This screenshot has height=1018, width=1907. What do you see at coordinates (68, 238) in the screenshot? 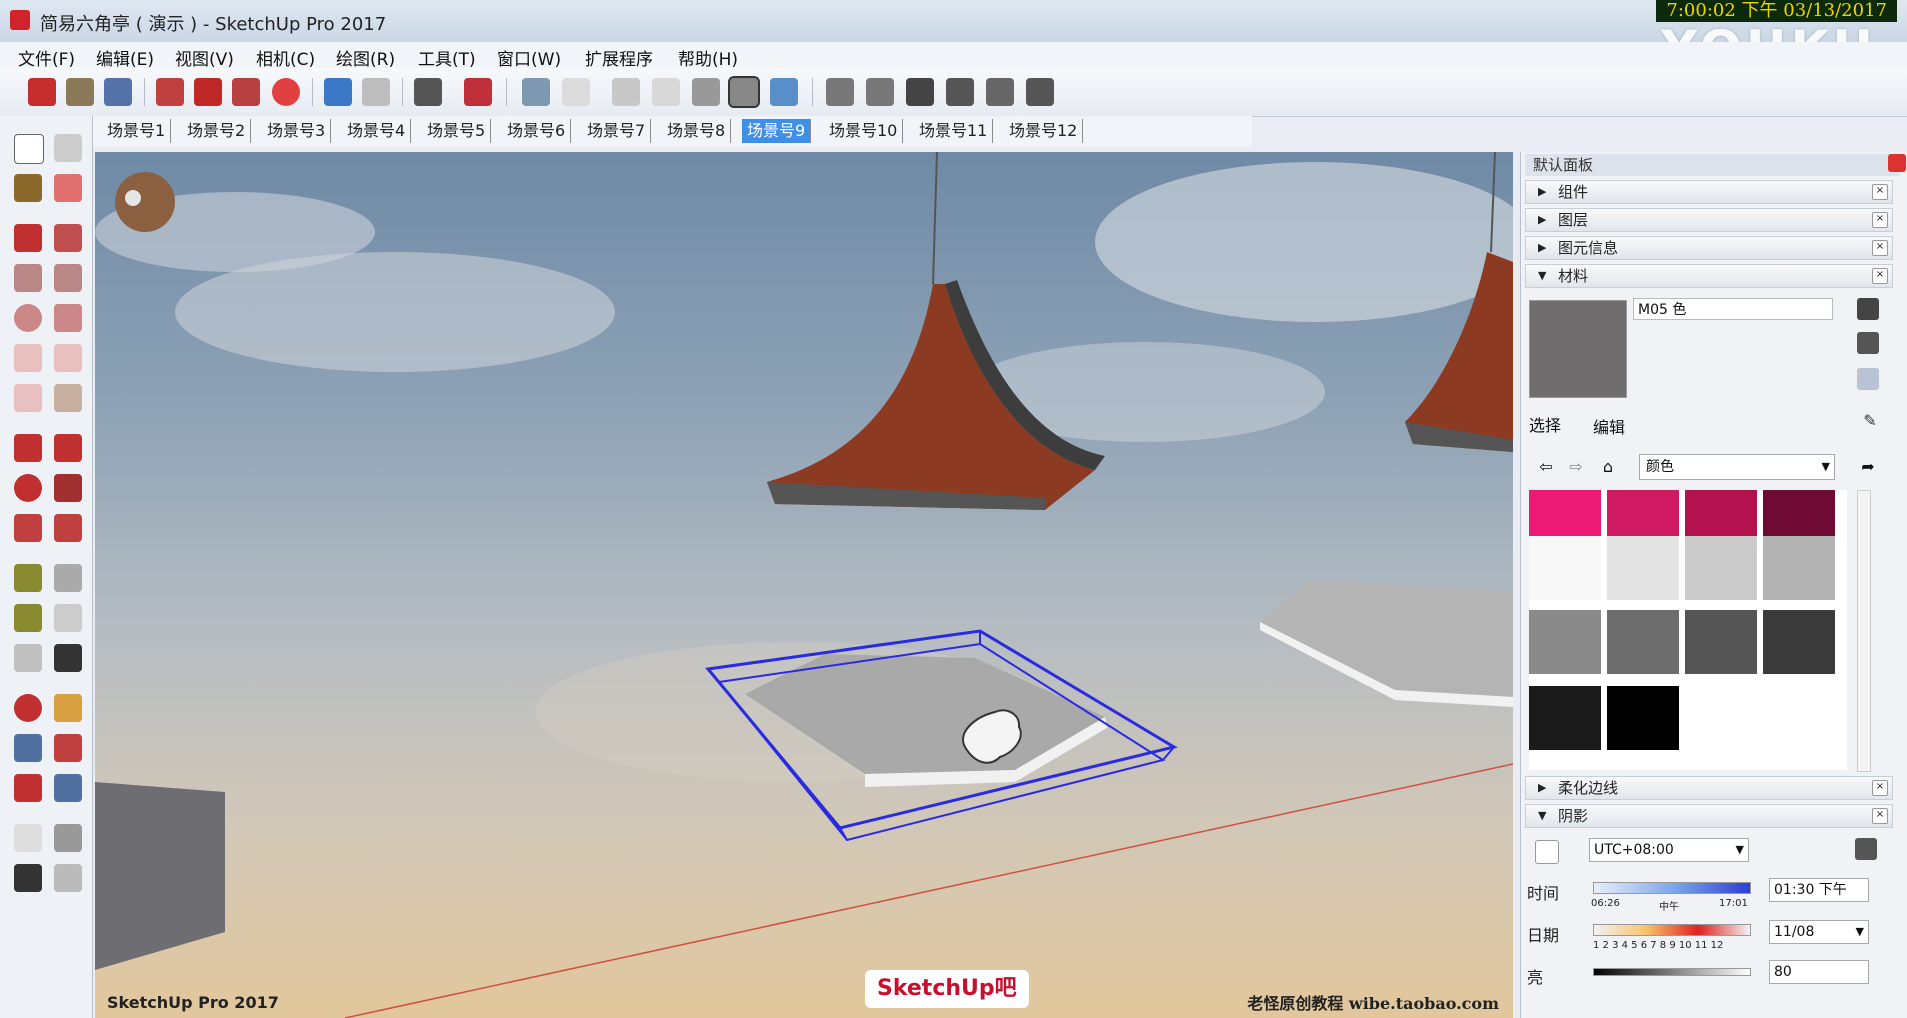
I see `freehand-icon` at bounding box center [68, 238].